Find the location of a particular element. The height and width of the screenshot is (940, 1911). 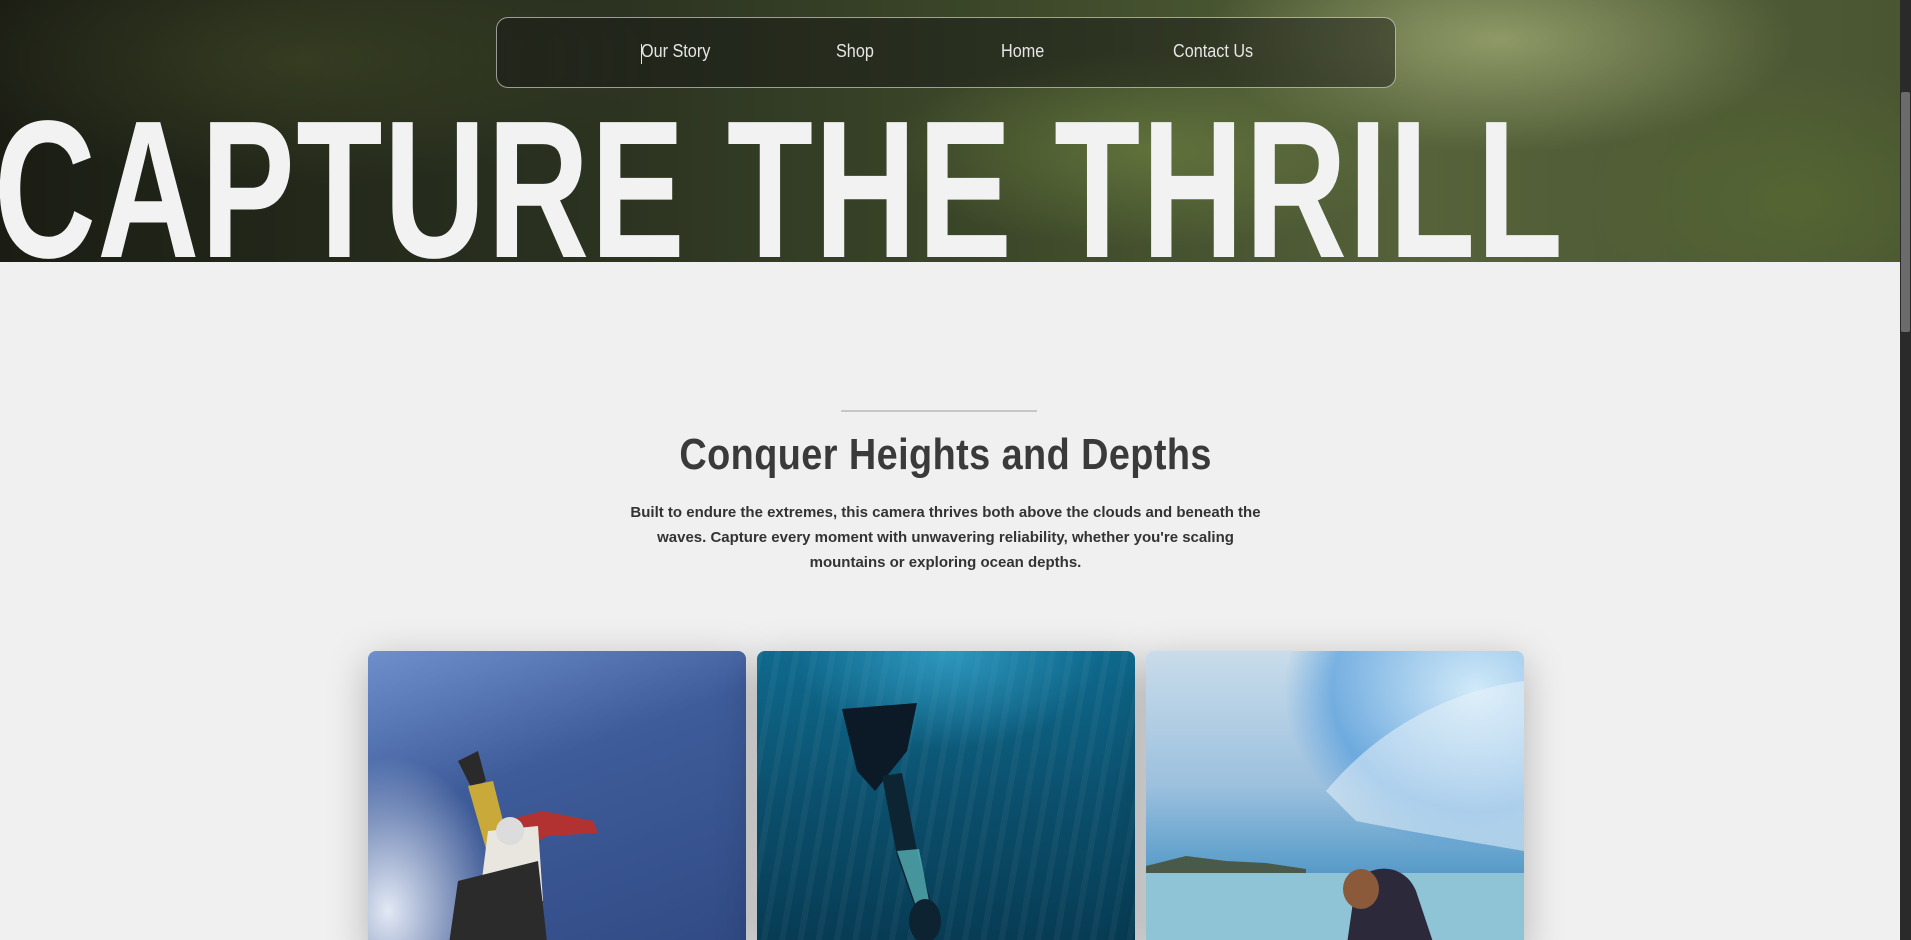

skydiving-photo-card is located at coordinates (557, 795).